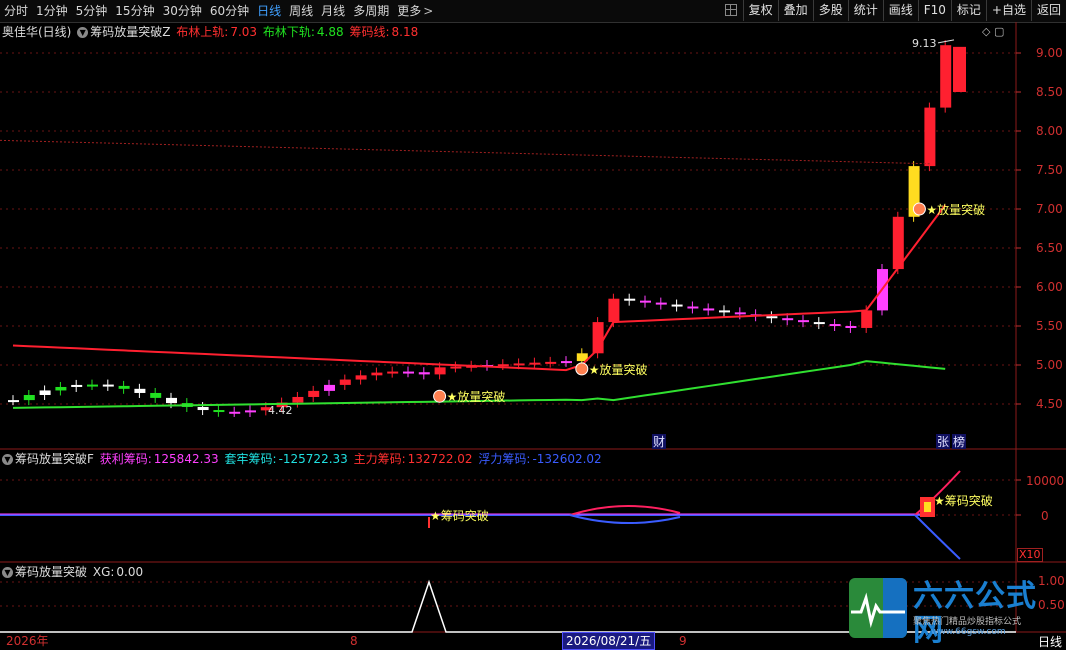 This screenshot has height=650, width=1066. Describe the element at coordinates (103, 572) in the screenshot. I see `xg-label: XG:` at that location.